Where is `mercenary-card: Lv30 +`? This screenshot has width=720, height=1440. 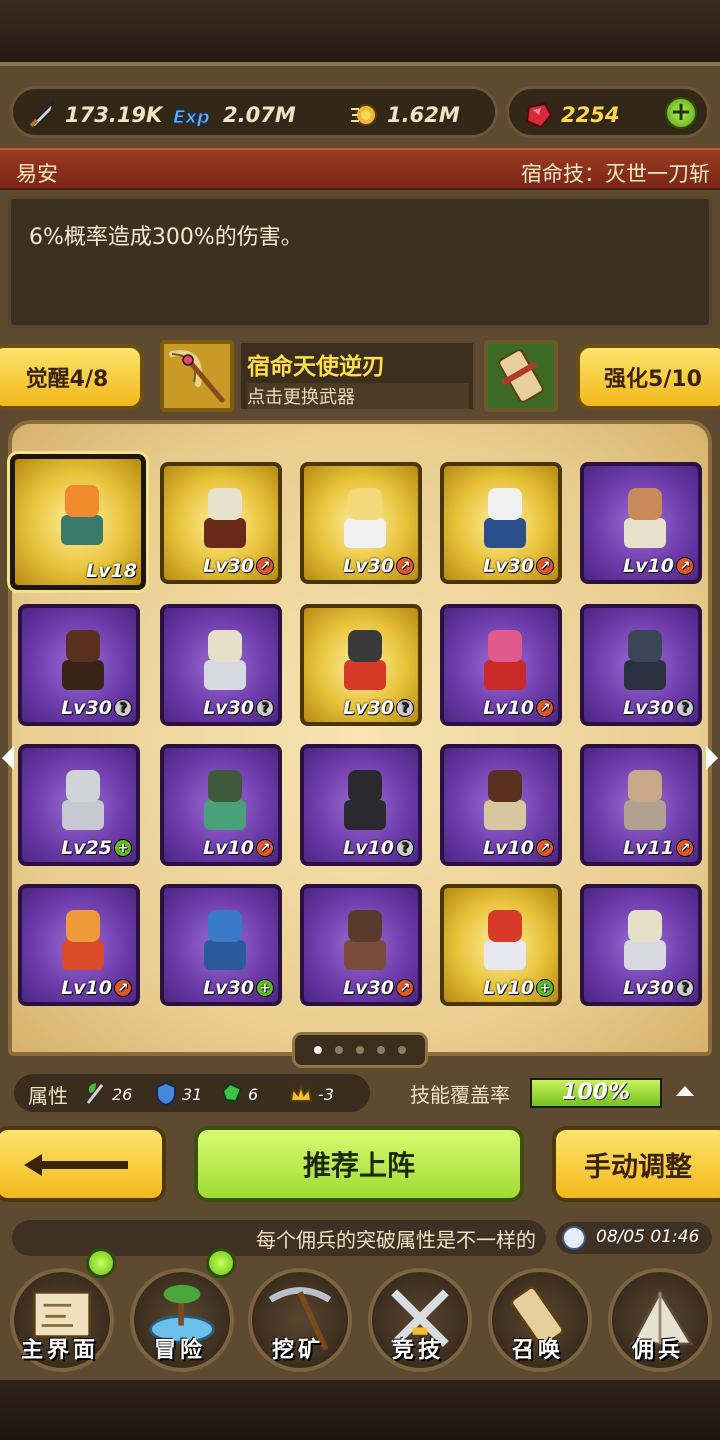
mercenary-card: Lv30 + is located at coordinates (221, 945).